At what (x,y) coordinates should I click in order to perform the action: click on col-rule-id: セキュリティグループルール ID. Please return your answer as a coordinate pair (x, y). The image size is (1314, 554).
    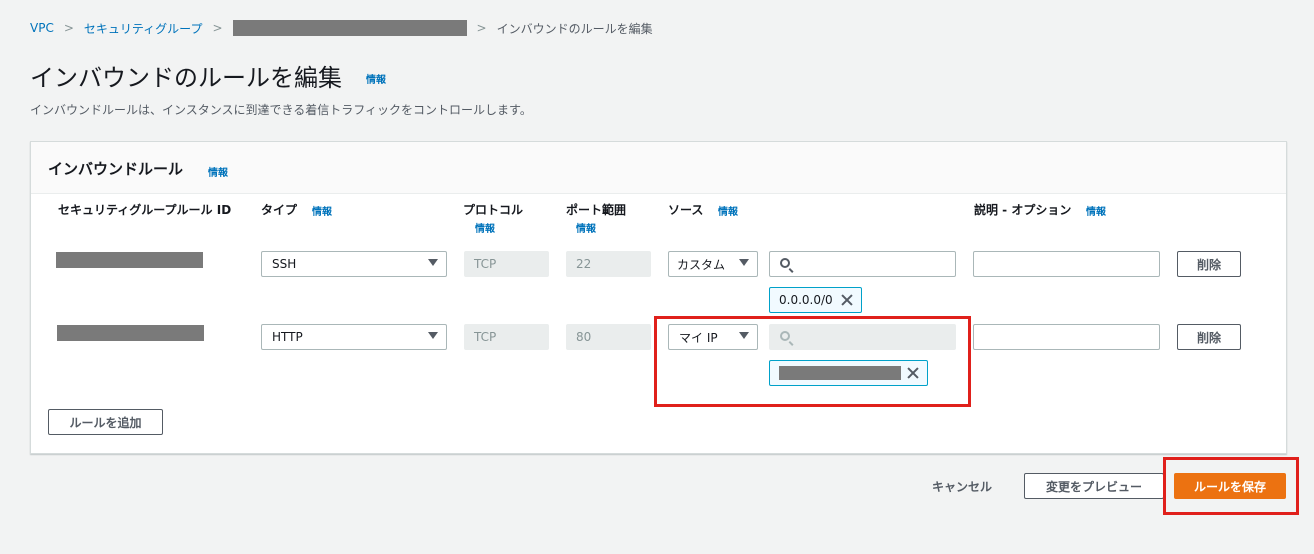
    Looking at the image, I should click on (145, 210).